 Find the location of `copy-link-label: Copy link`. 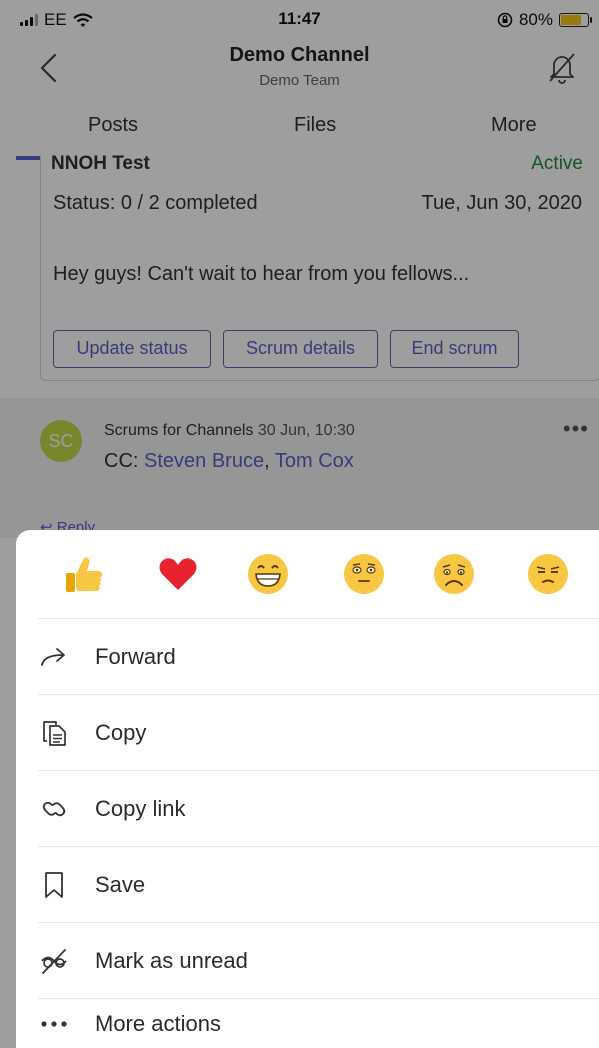

copy-link-label: Copy link is located at coordinates (140, 808).